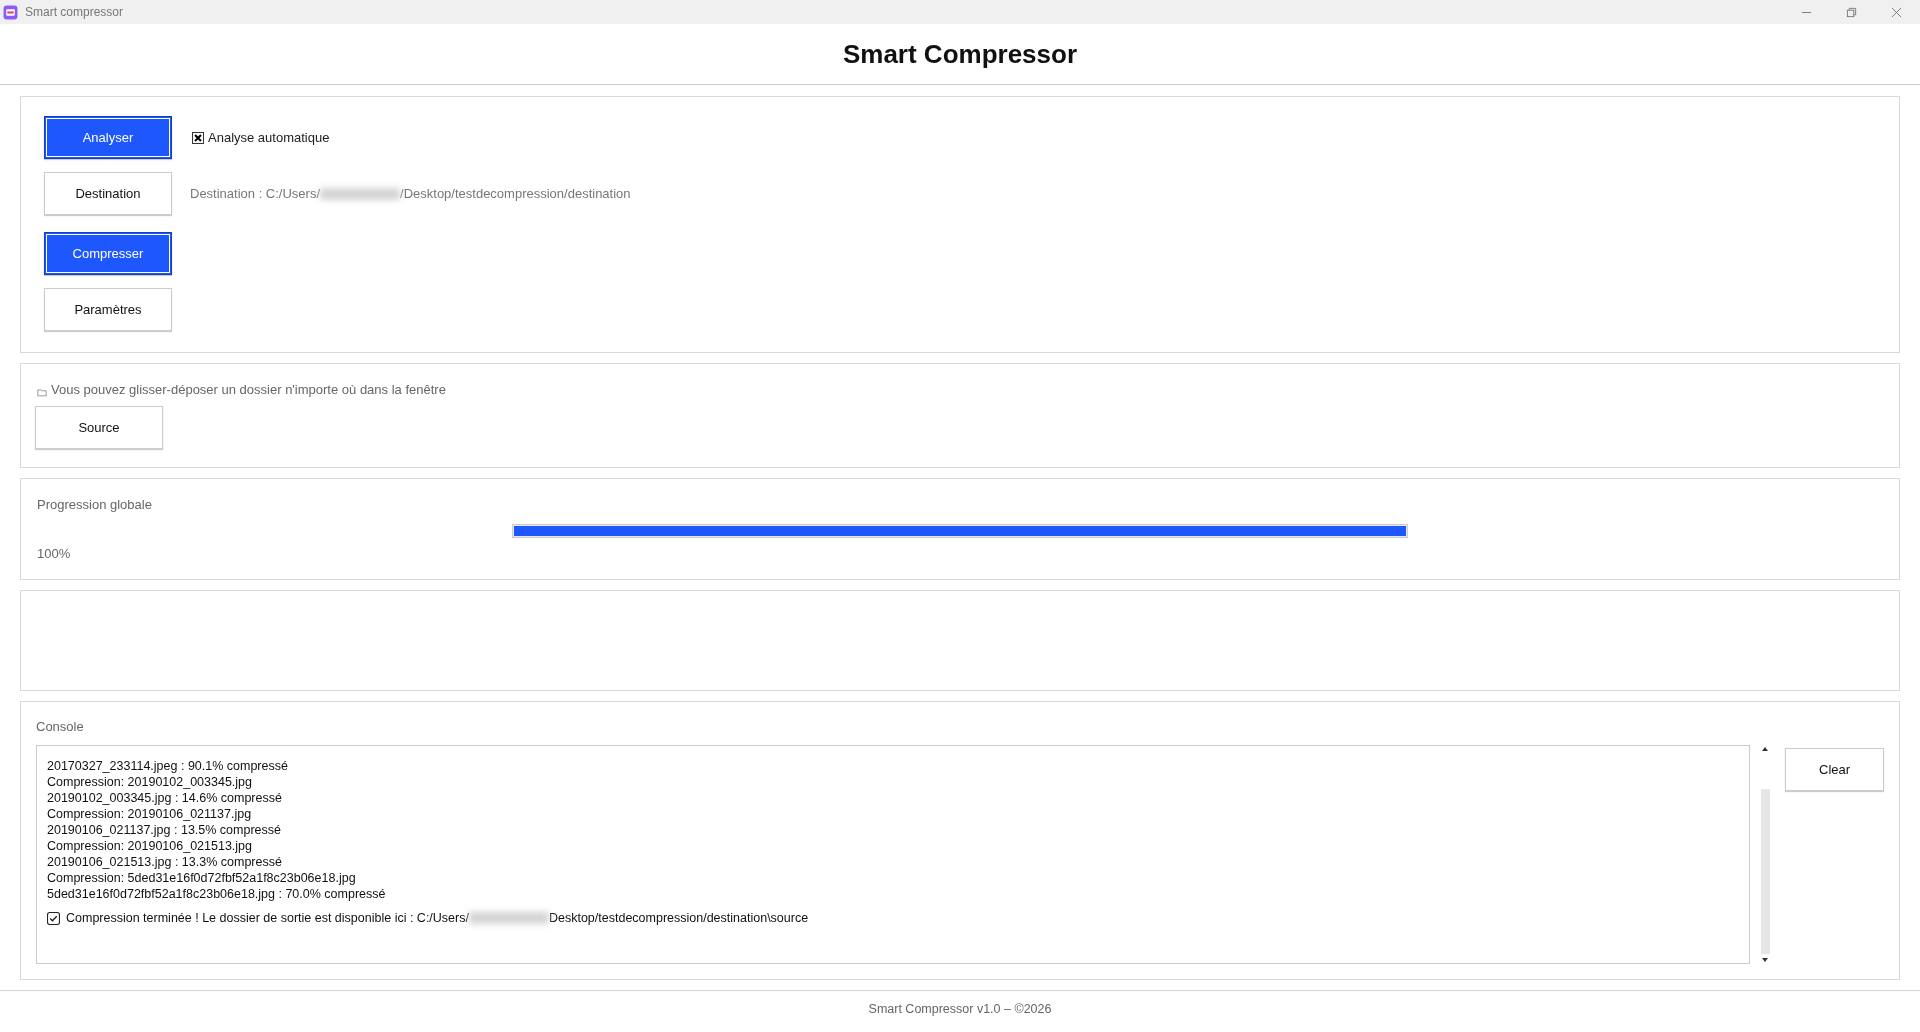  I want to click on check-icon, so click(53, 918).